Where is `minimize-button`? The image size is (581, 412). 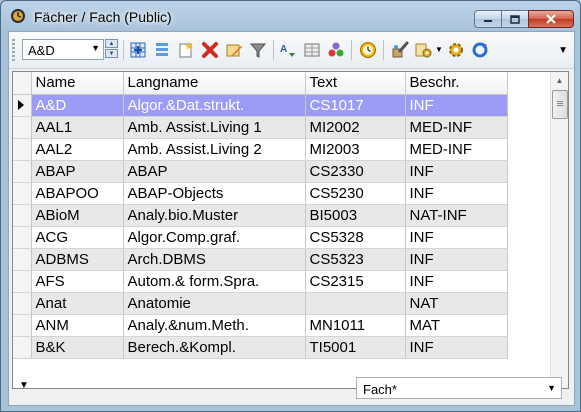 minimize-button is located at coordinates (487, 19).